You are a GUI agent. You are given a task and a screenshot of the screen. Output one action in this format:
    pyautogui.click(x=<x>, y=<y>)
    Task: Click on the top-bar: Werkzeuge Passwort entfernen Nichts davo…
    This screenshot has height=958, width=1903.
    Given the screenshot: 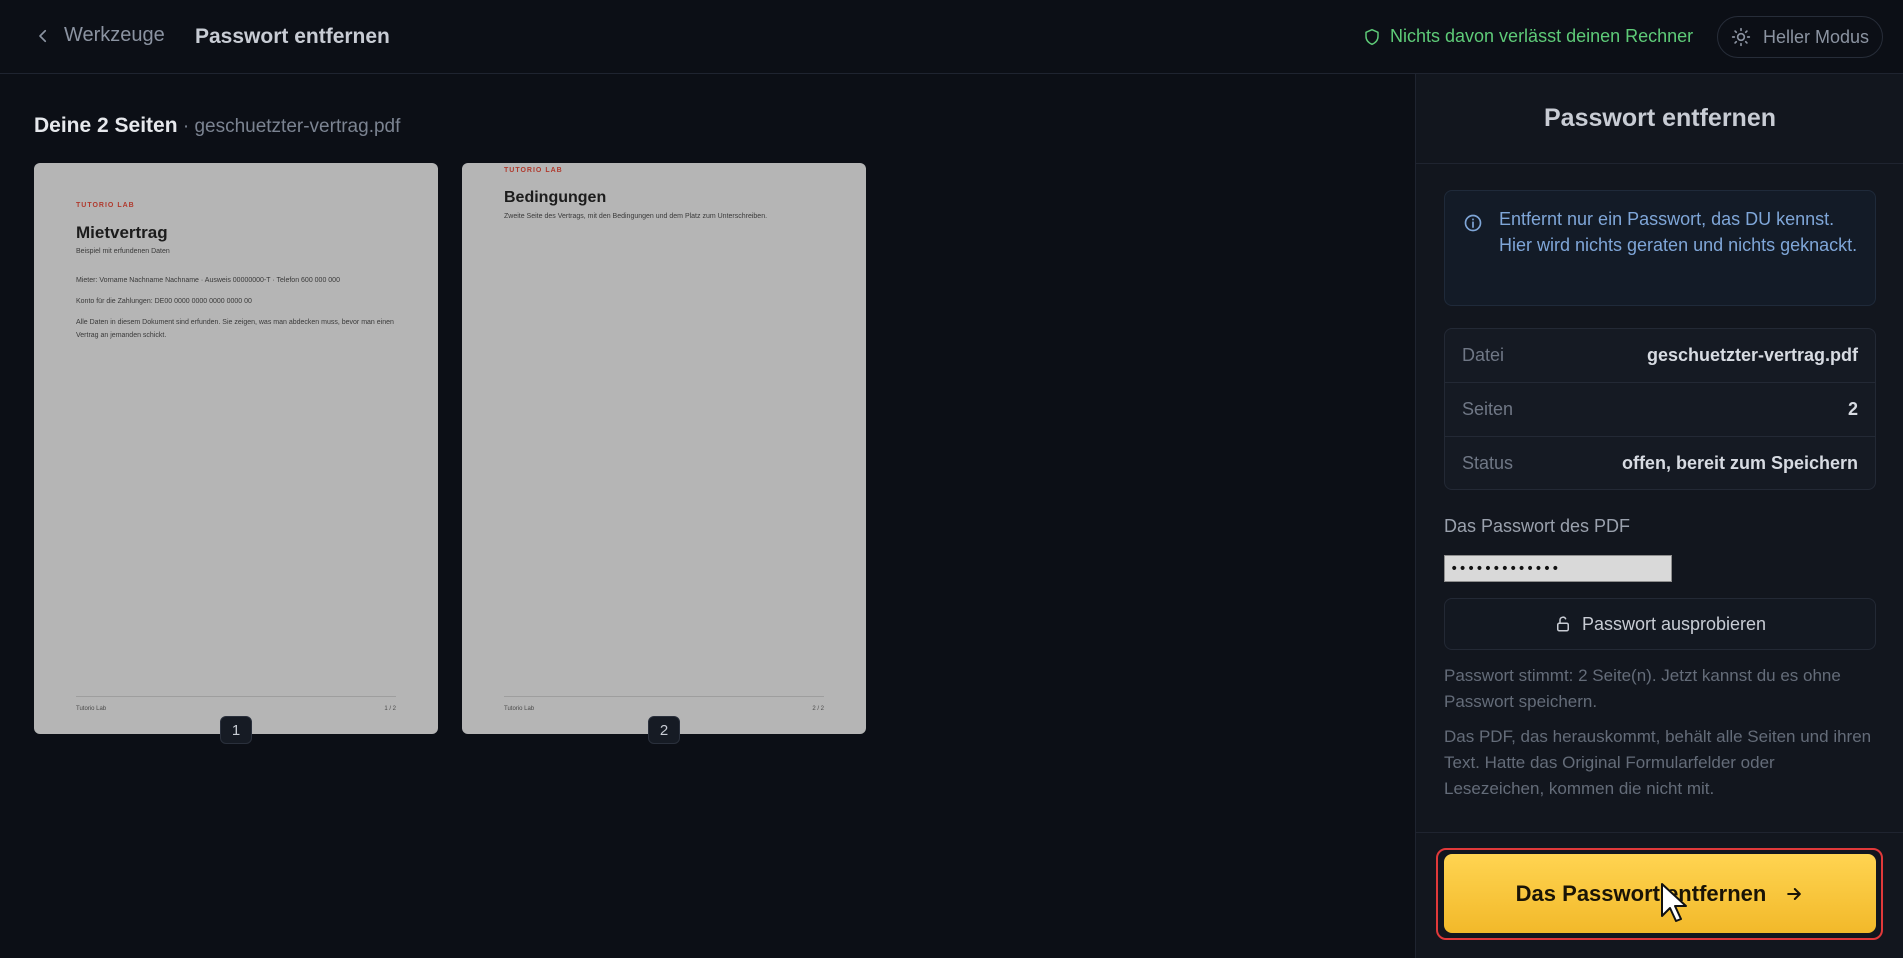 What is the action you would take?
    pyautogui.click(x=951, y=37)
    